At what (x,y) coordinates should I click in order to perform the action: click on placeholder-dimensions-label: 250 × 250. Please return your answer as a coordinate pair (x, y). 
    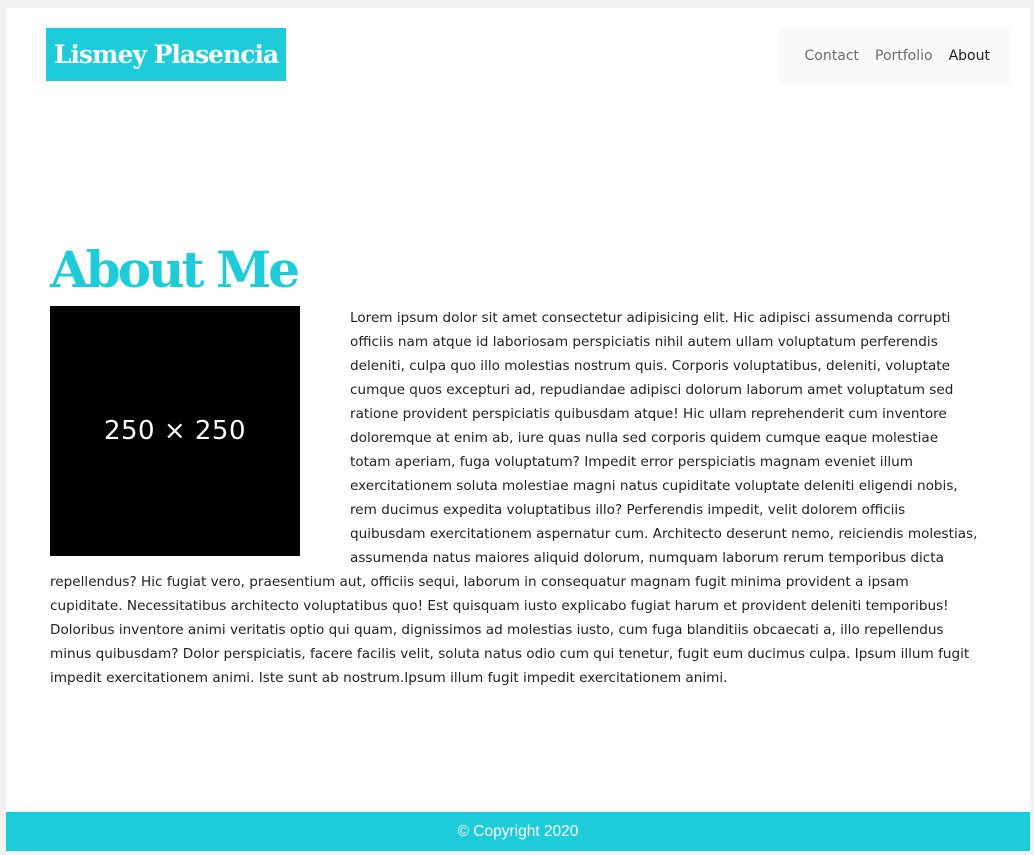
    Looking at the image, I should click on (175, 431).